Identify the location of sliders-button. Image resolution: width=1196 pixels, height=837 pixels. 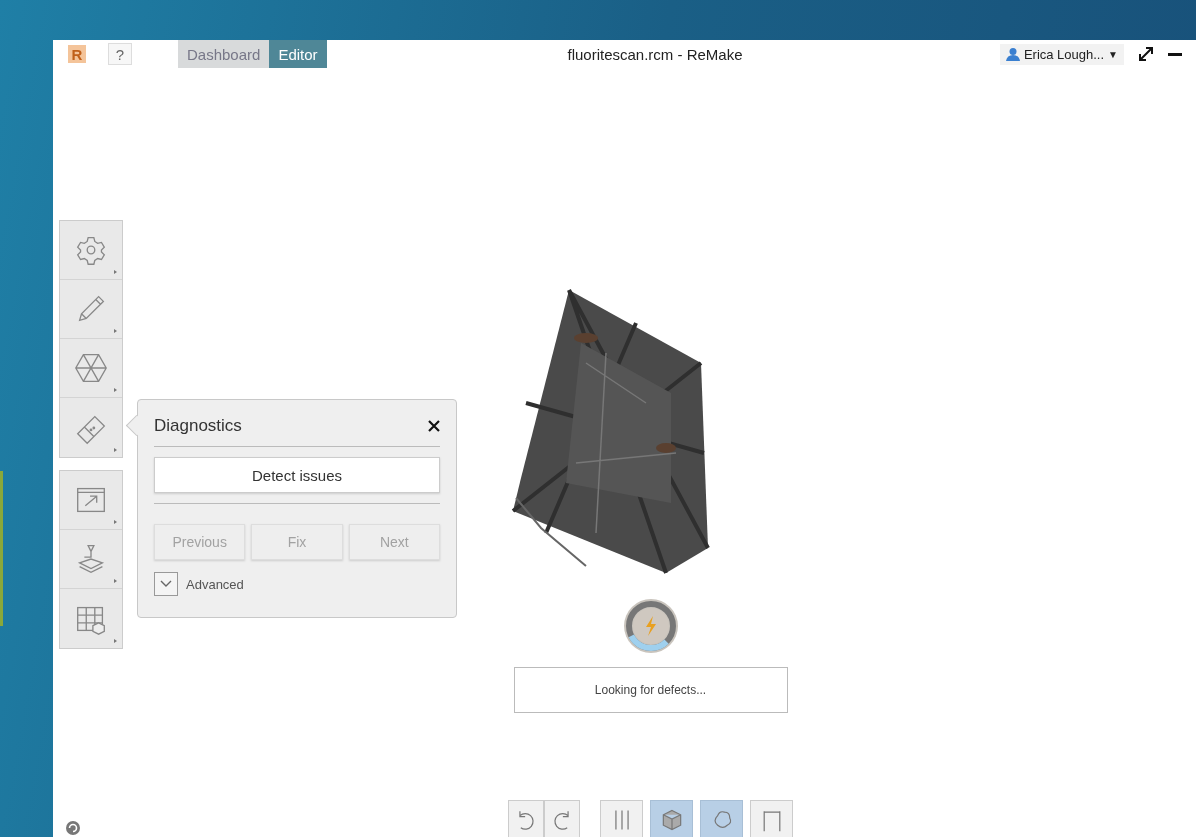
(621, 818).